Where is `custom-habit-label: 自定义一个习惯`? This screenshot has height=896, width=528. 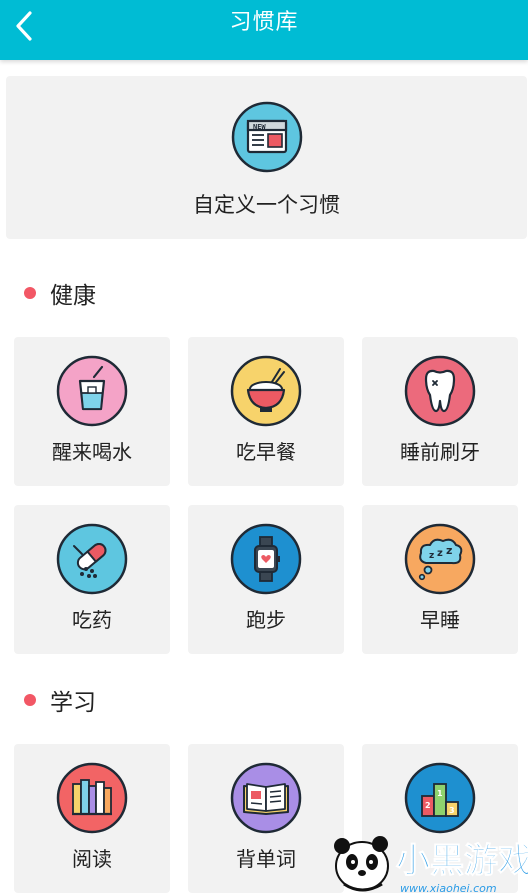 custom-habit-label: 自定义一个习惯 is located at coordinates (266, 205).